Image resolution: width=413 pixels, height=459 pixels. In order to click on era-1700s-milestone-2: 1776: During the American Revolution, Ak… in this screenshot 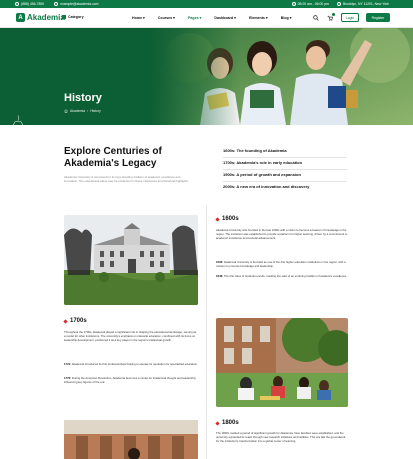, I will do `click(130, 380)`.